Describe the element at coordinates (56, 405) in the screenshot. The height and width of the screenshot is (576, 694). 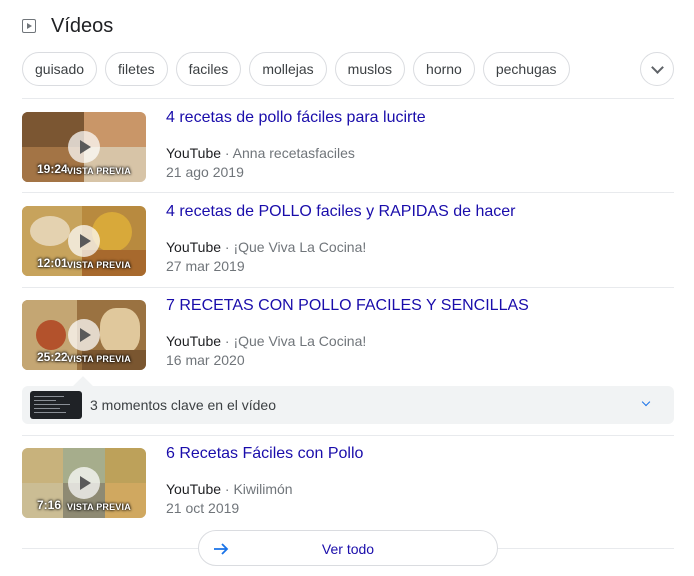
I see `key-moment-thumbnail` at that location.